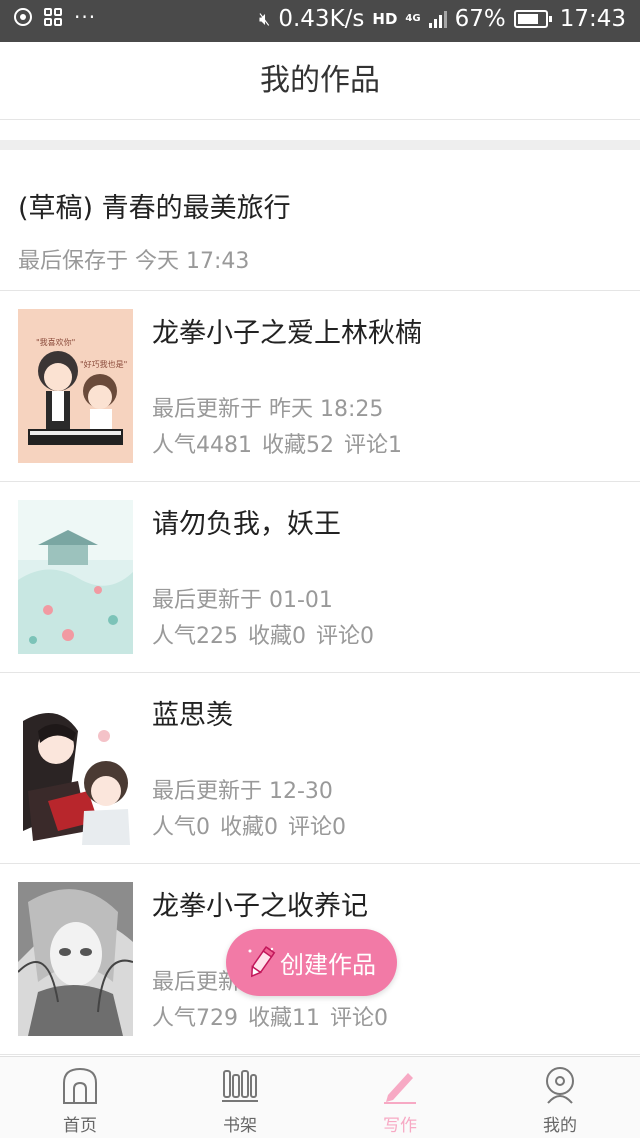 The height and width of the screenshot is (1138, 640). What do you see at coordinates (134, 261) in the screenshot?
I see `draft-saved-time: 最后保存于 今天 17:43` at bounding box center [134, 261].